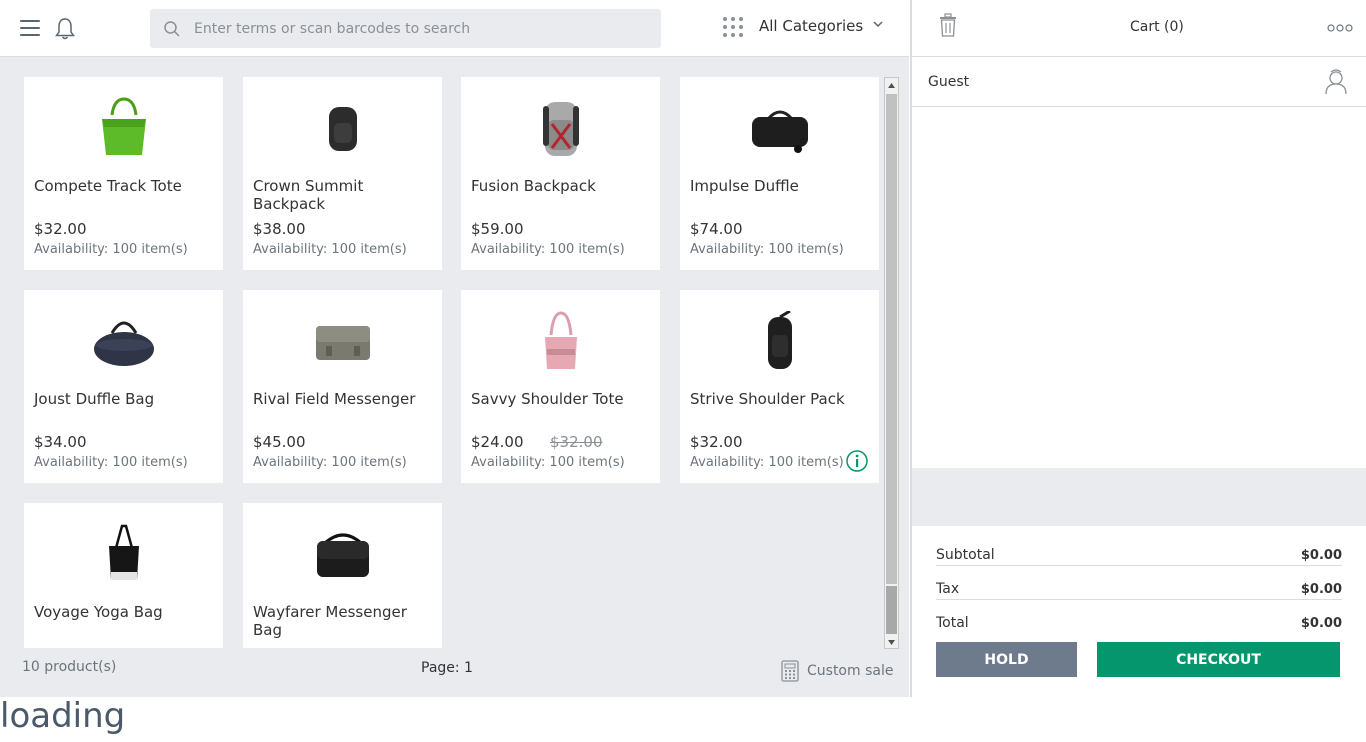  Describe the element at coordinates (60, 442) in the screenshot. I see `product-price: $34.00` at that location.